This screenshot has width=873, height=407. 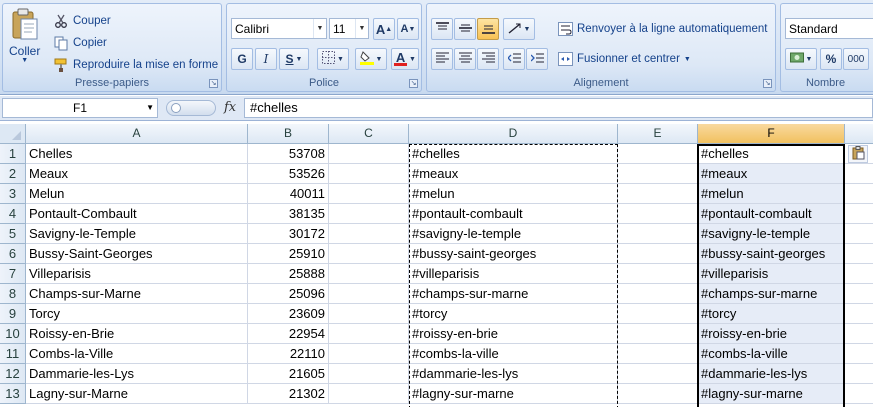 I want to click on cell-c3, so click(x=369, y=194).